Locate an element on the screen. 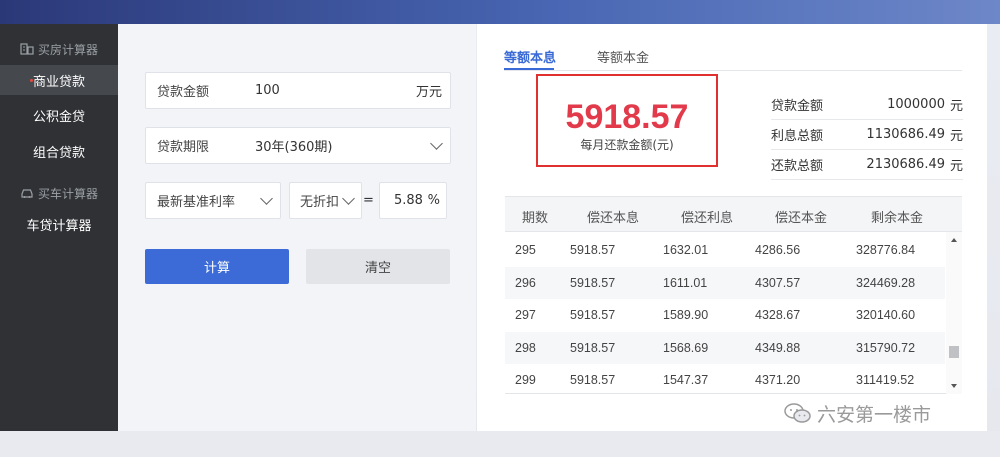  summary-total-interest: 利息总额 1130686.49 元 is located at coordinates (867, 134).